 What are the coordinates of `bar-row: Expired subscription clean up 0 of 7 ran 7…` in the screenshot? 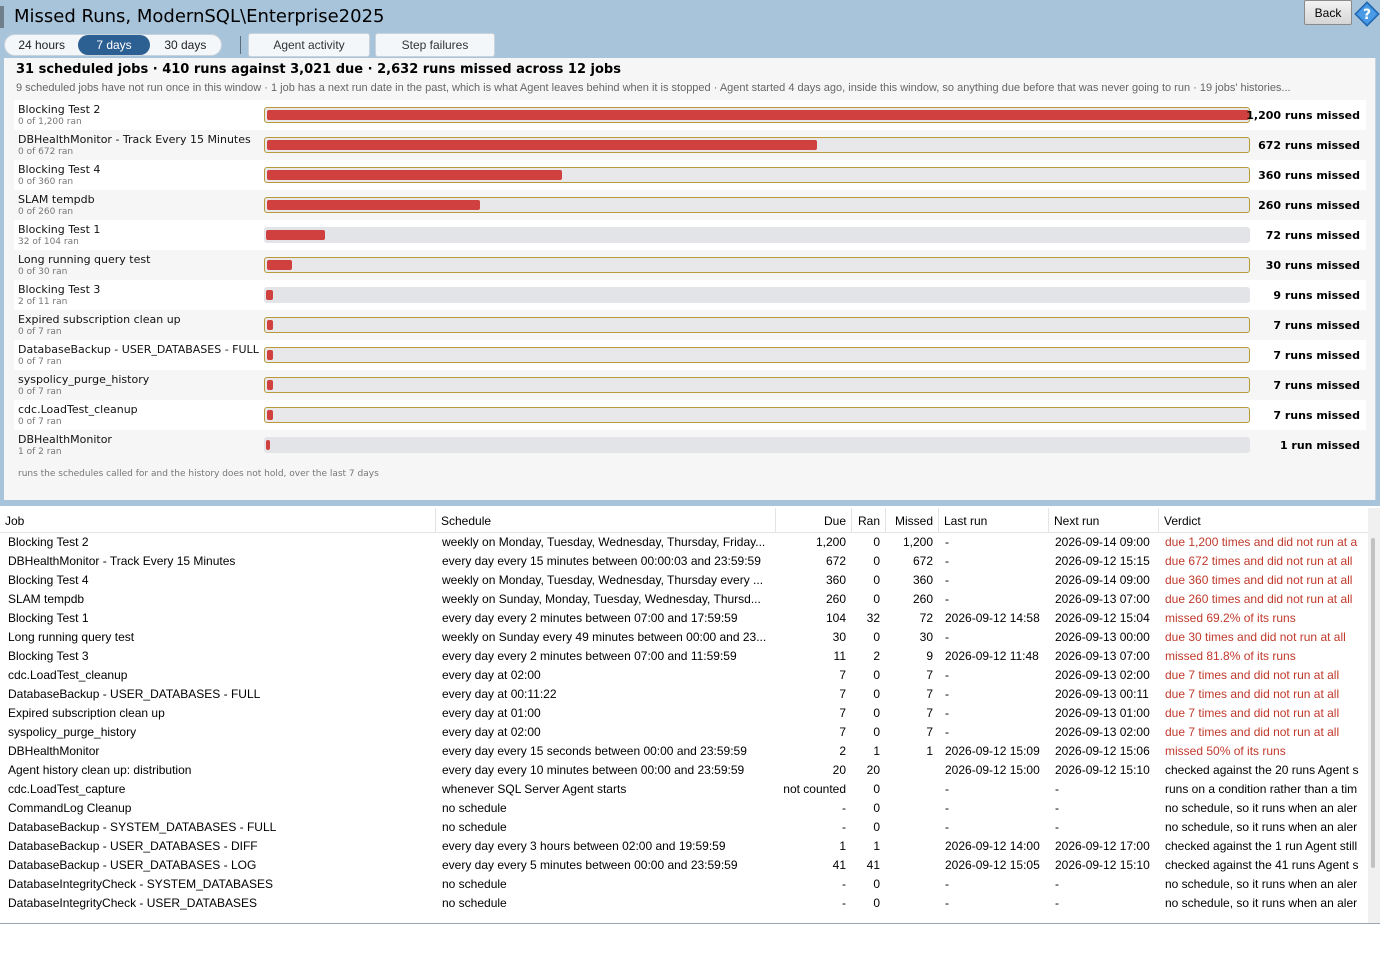 It's located at (690, 325).